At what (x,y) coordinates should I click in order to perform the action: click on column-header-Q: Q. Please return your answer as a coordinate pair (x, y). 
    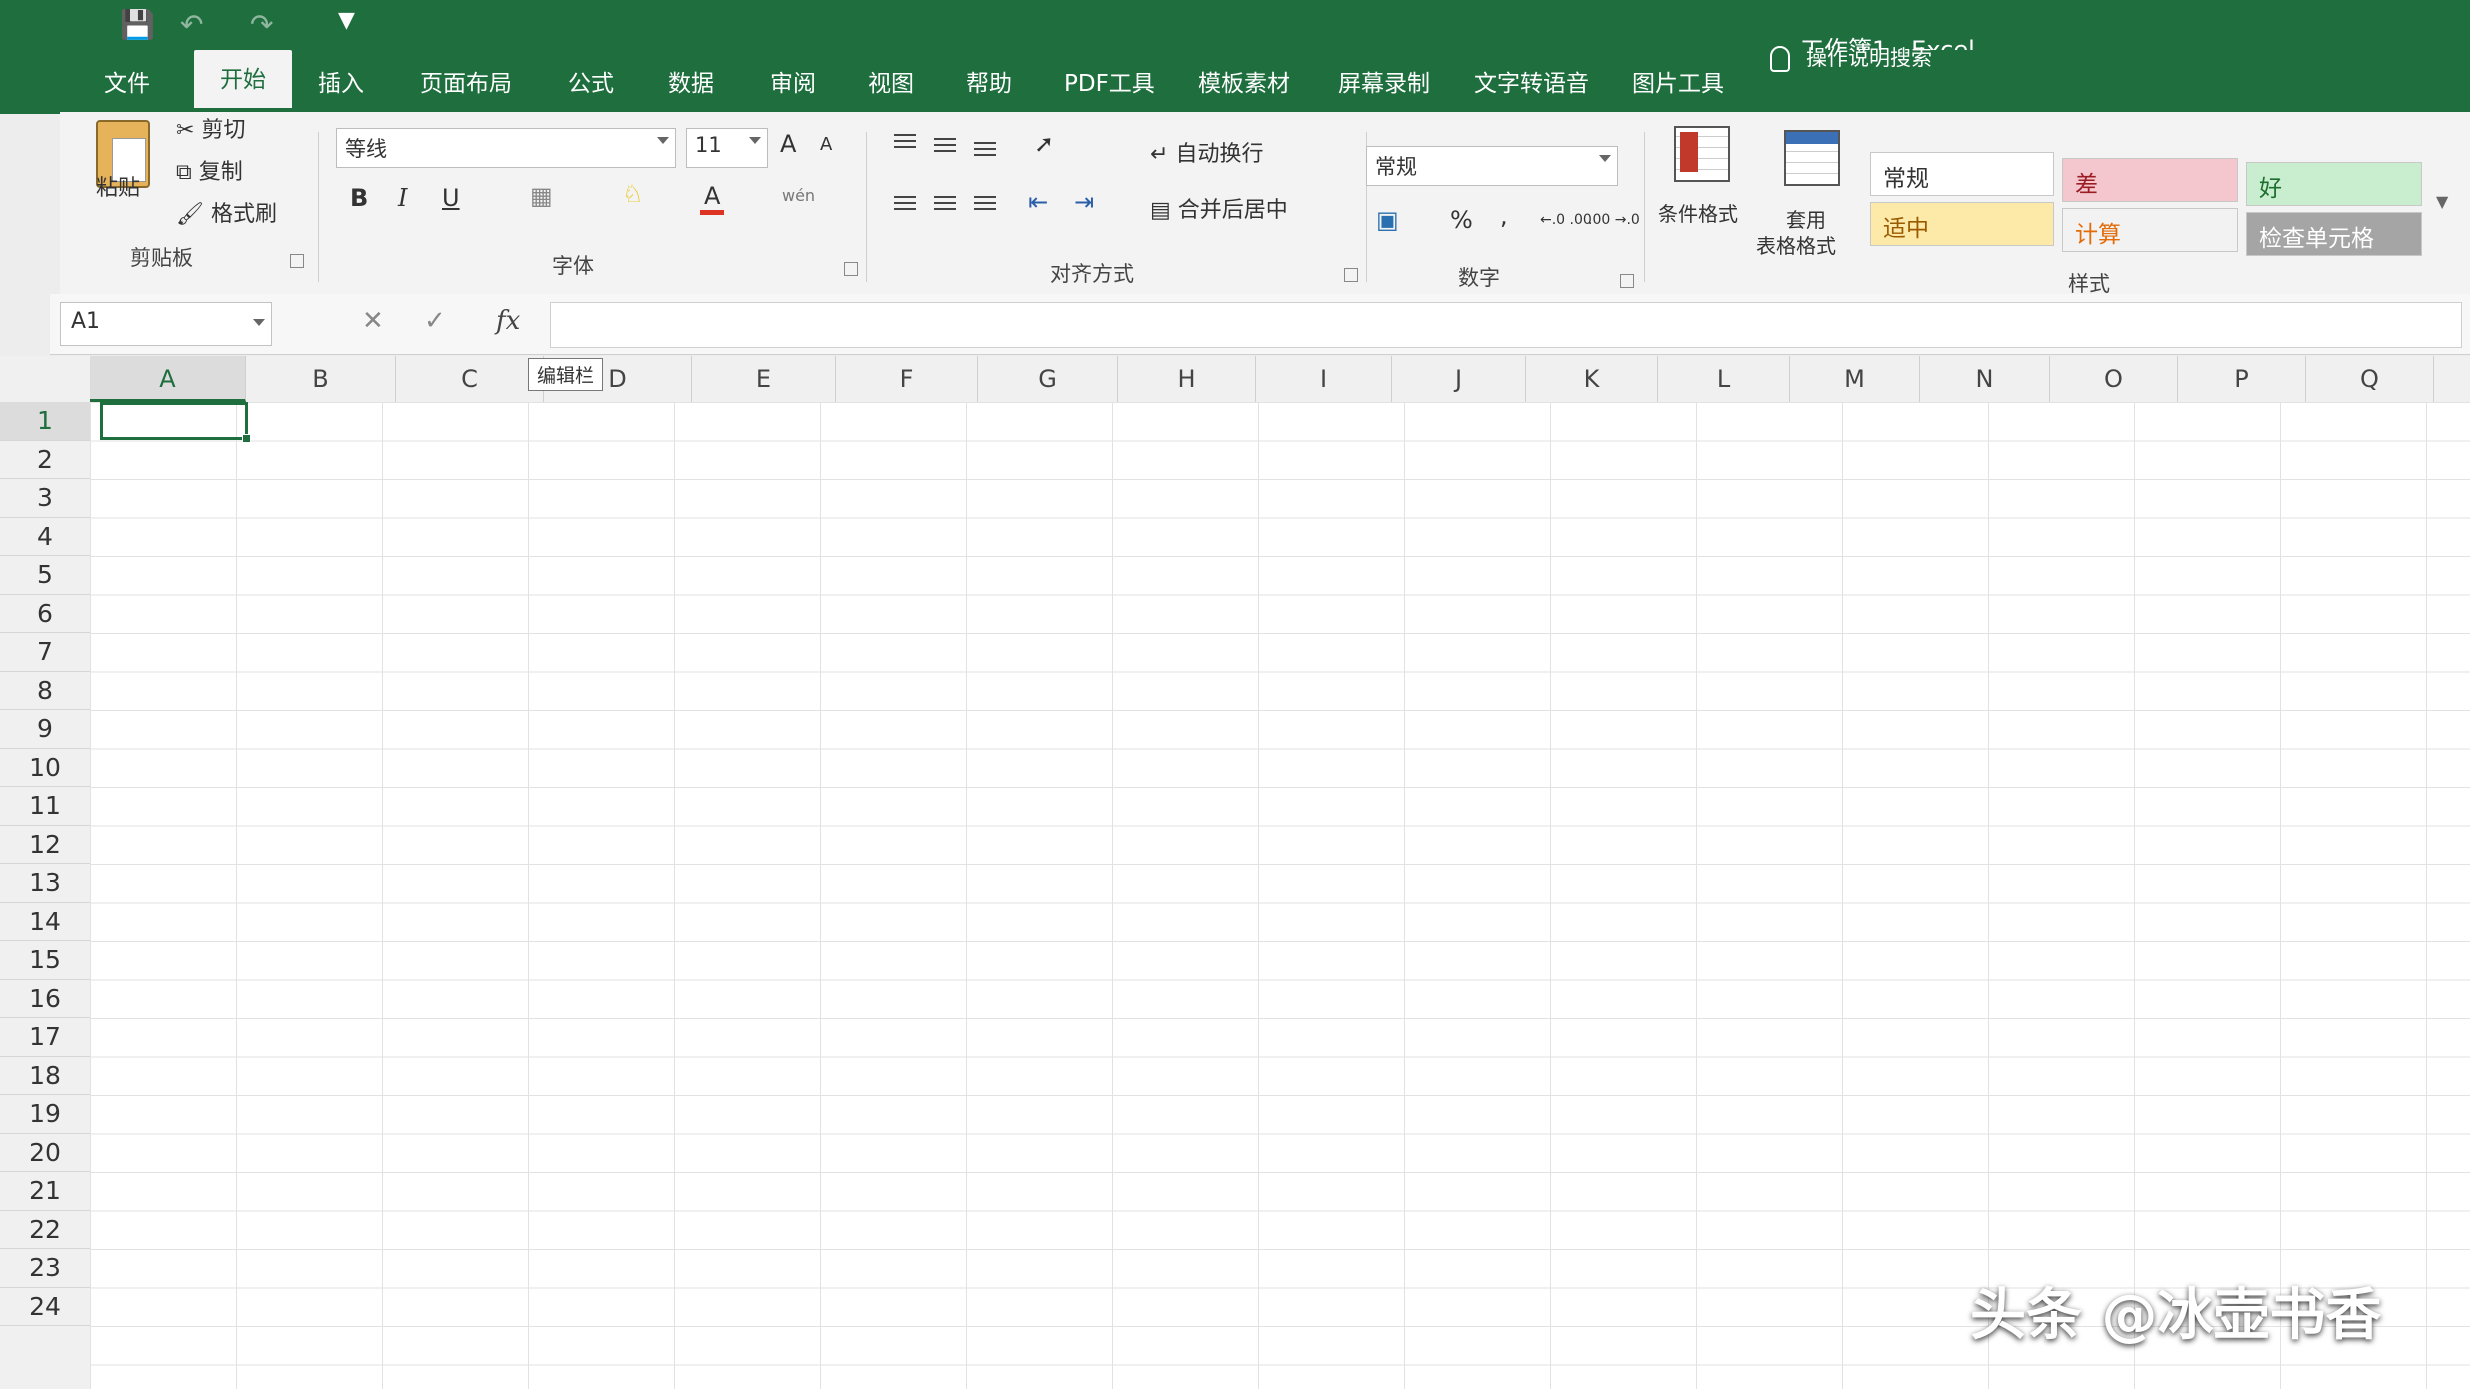
    Looking at the image, I should click on (2370, 379).